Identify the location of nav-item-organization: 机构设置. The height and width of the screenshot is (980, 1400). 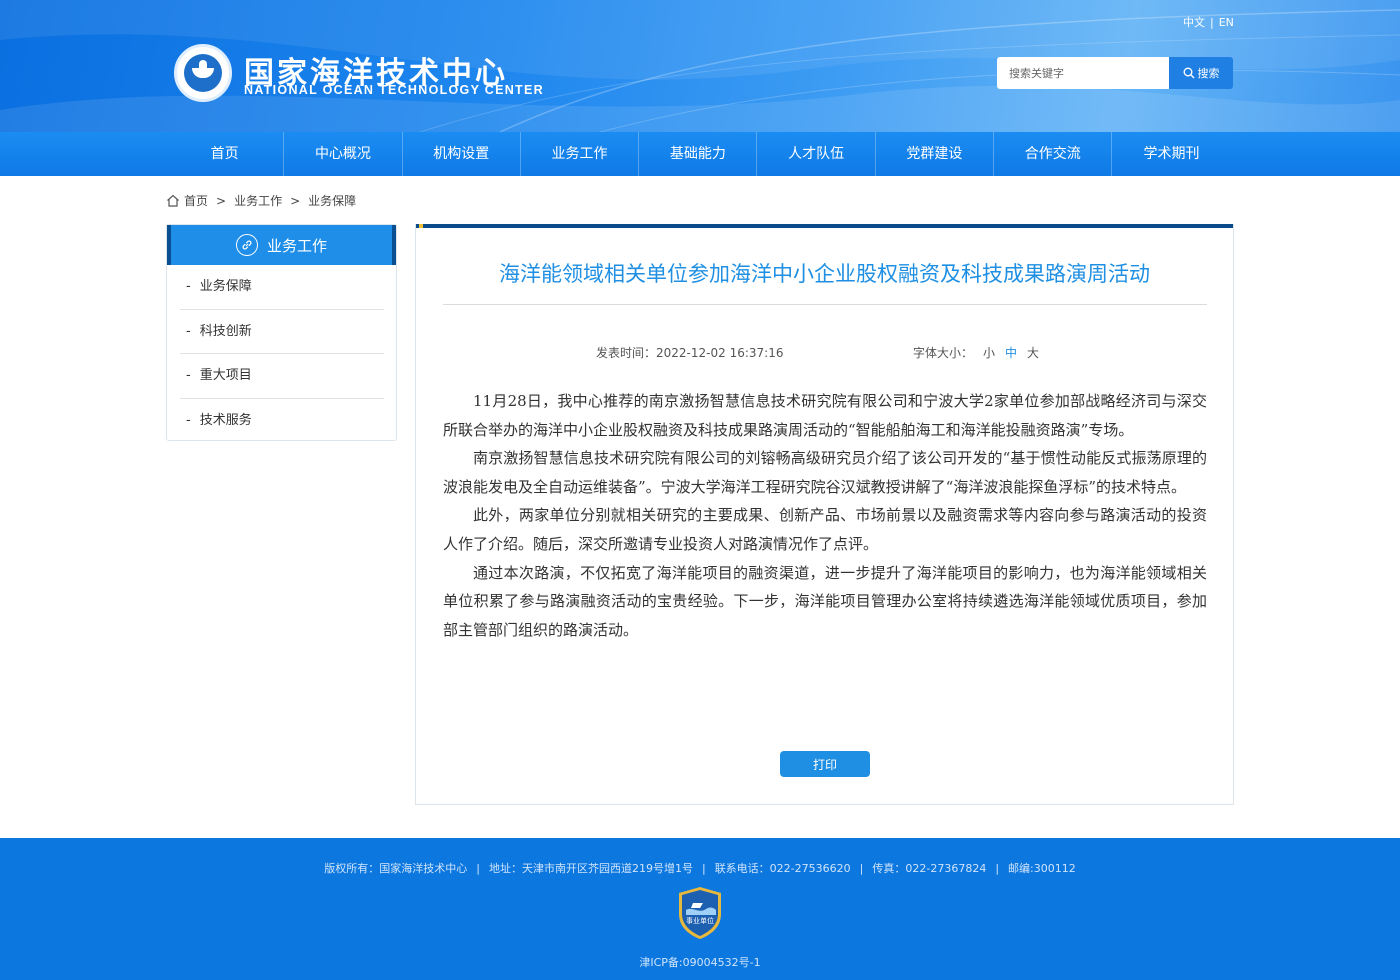
(462, 154).